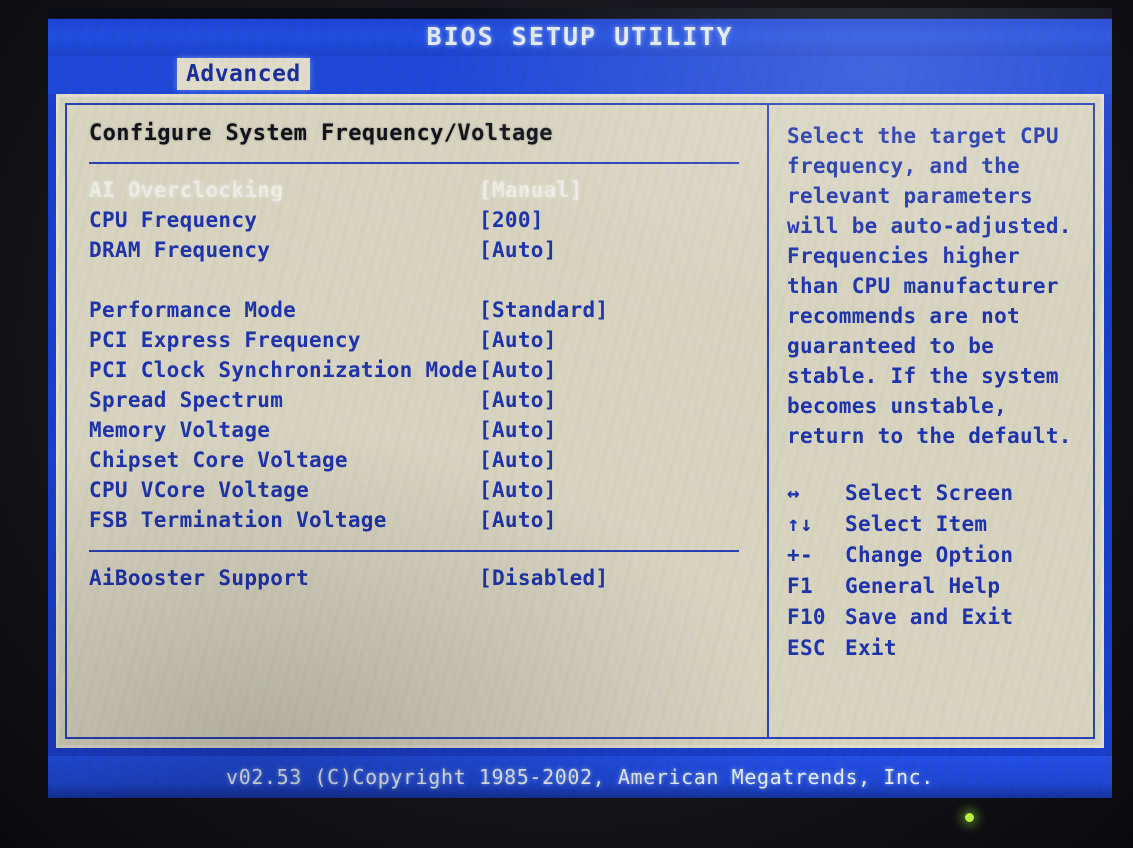 The width and height of the screenshot is (1133, 848). I want to click on option-row-cpu-vcore-voltage: CPU VCore Voltage [Auto], so click(428, 493).